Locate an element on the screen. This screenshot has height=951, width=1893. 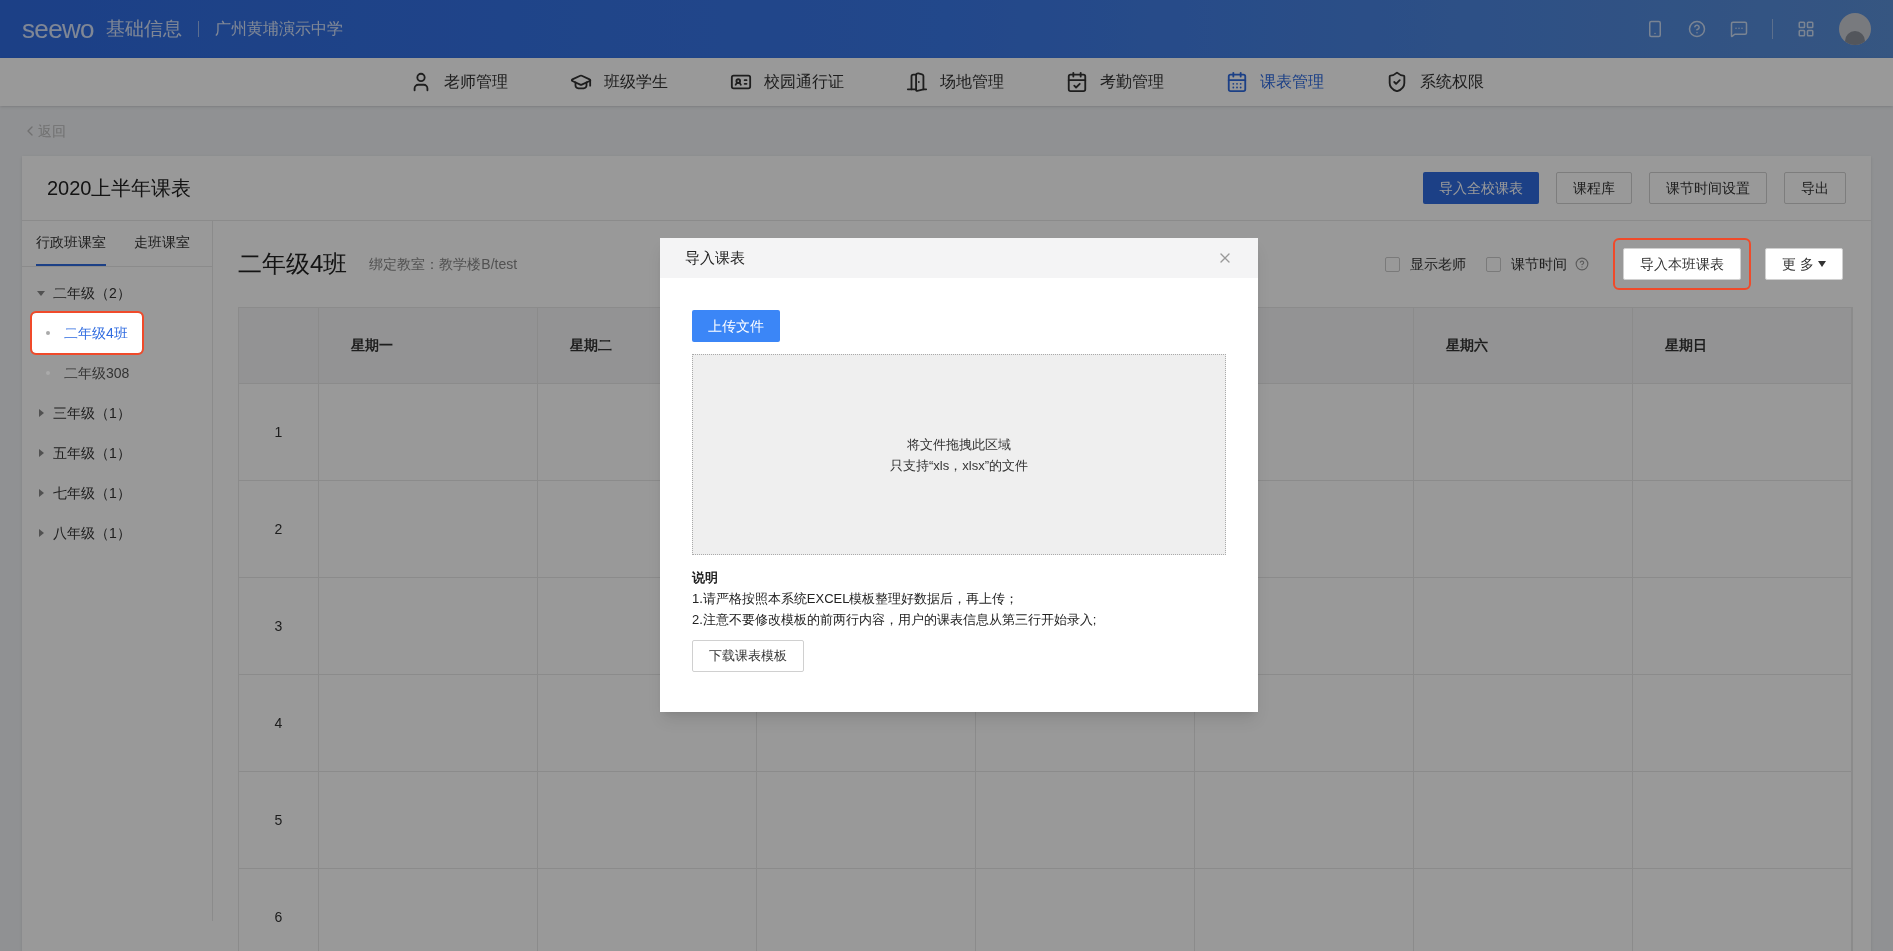
logo: seewo is located at coordinates (58, 29).